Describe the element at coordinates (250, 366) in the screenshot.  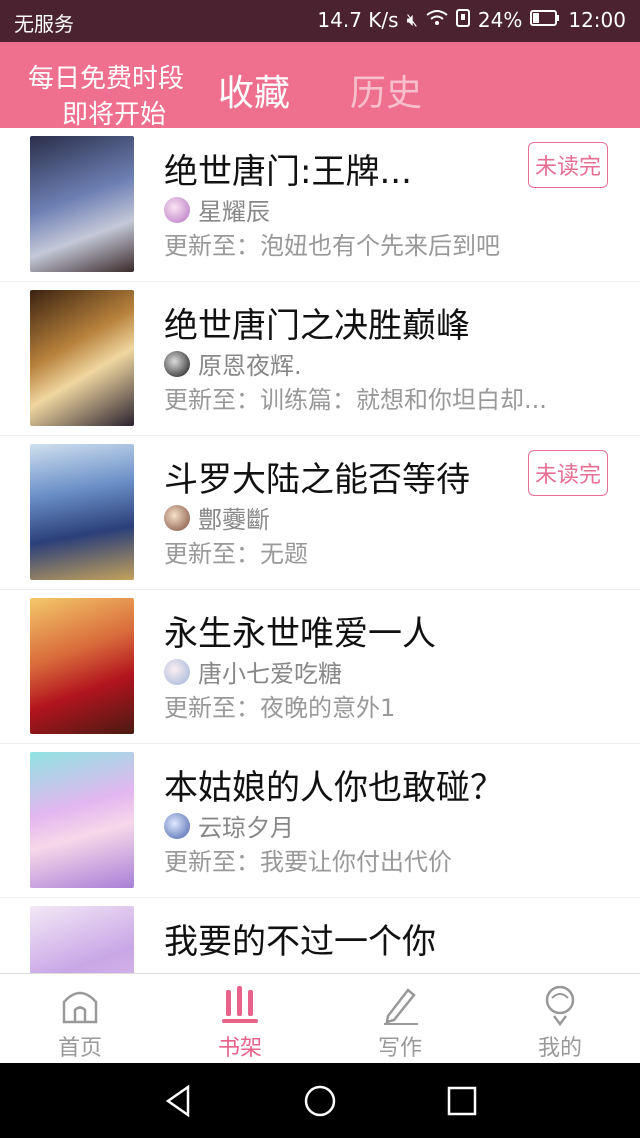
I see `author-name: 原恩夜辉.` at that location.